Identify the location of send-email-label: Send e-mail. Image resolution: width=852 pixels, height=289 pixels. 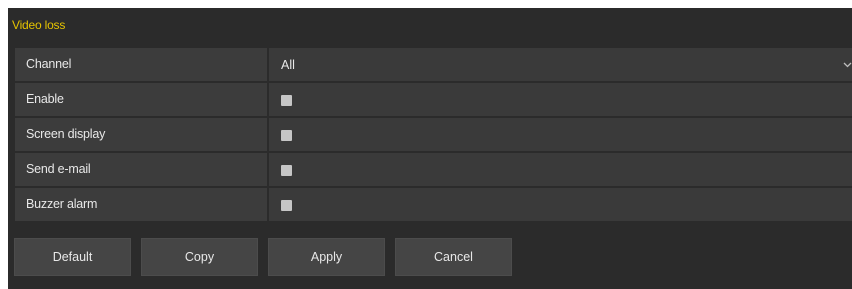
(141, 169).